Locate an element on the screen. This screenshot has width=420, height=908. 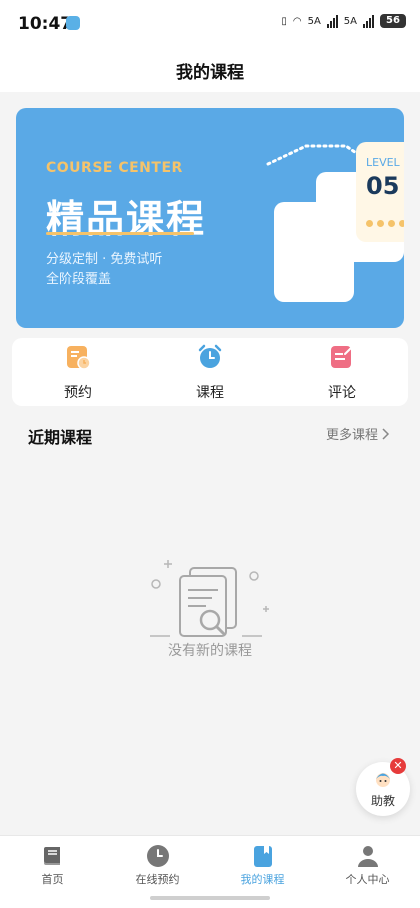
level-dots is located at coordinates (385, 223).